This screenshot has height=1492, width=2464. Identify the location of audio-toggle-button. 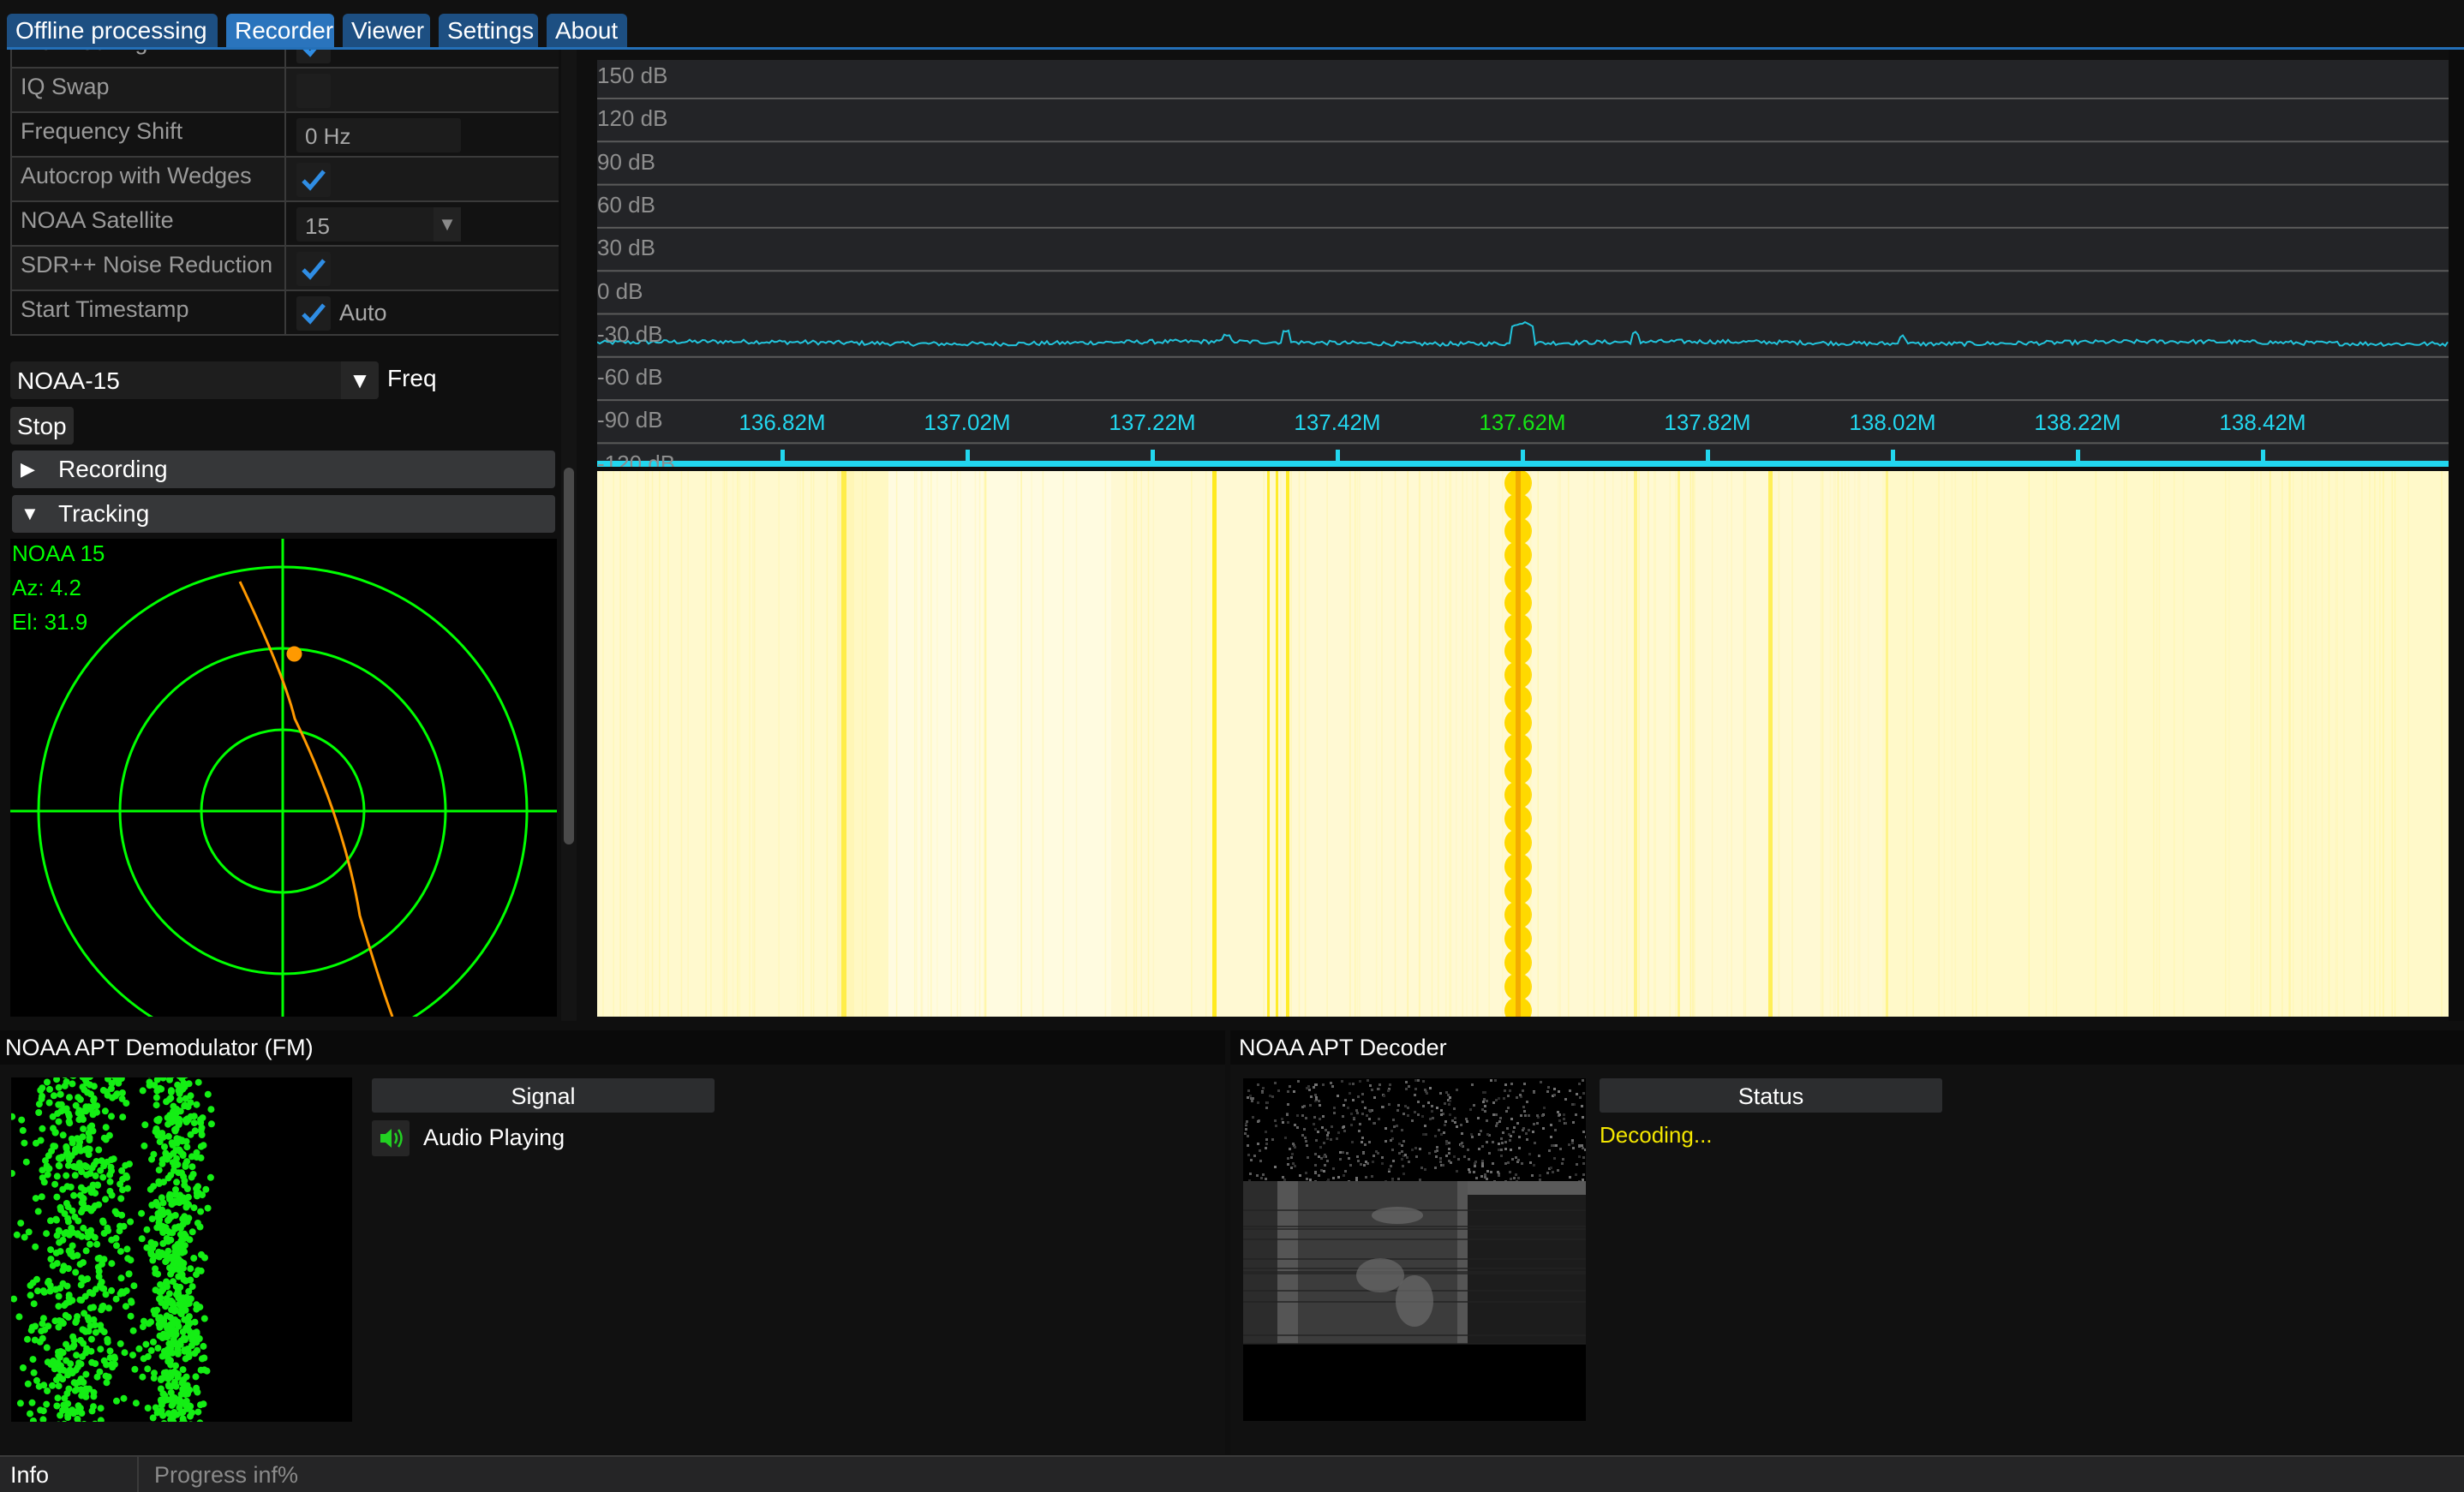
(391, 1138).